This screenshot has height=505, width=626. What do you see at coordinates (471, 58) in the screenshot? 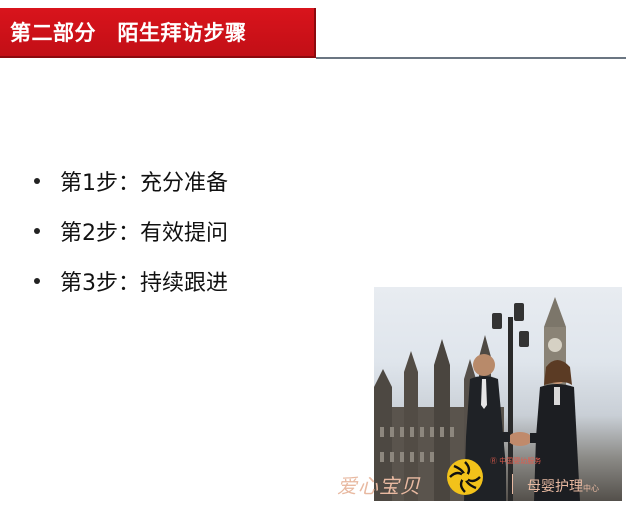
I see `header-divider` at bounding box center [471, 58].